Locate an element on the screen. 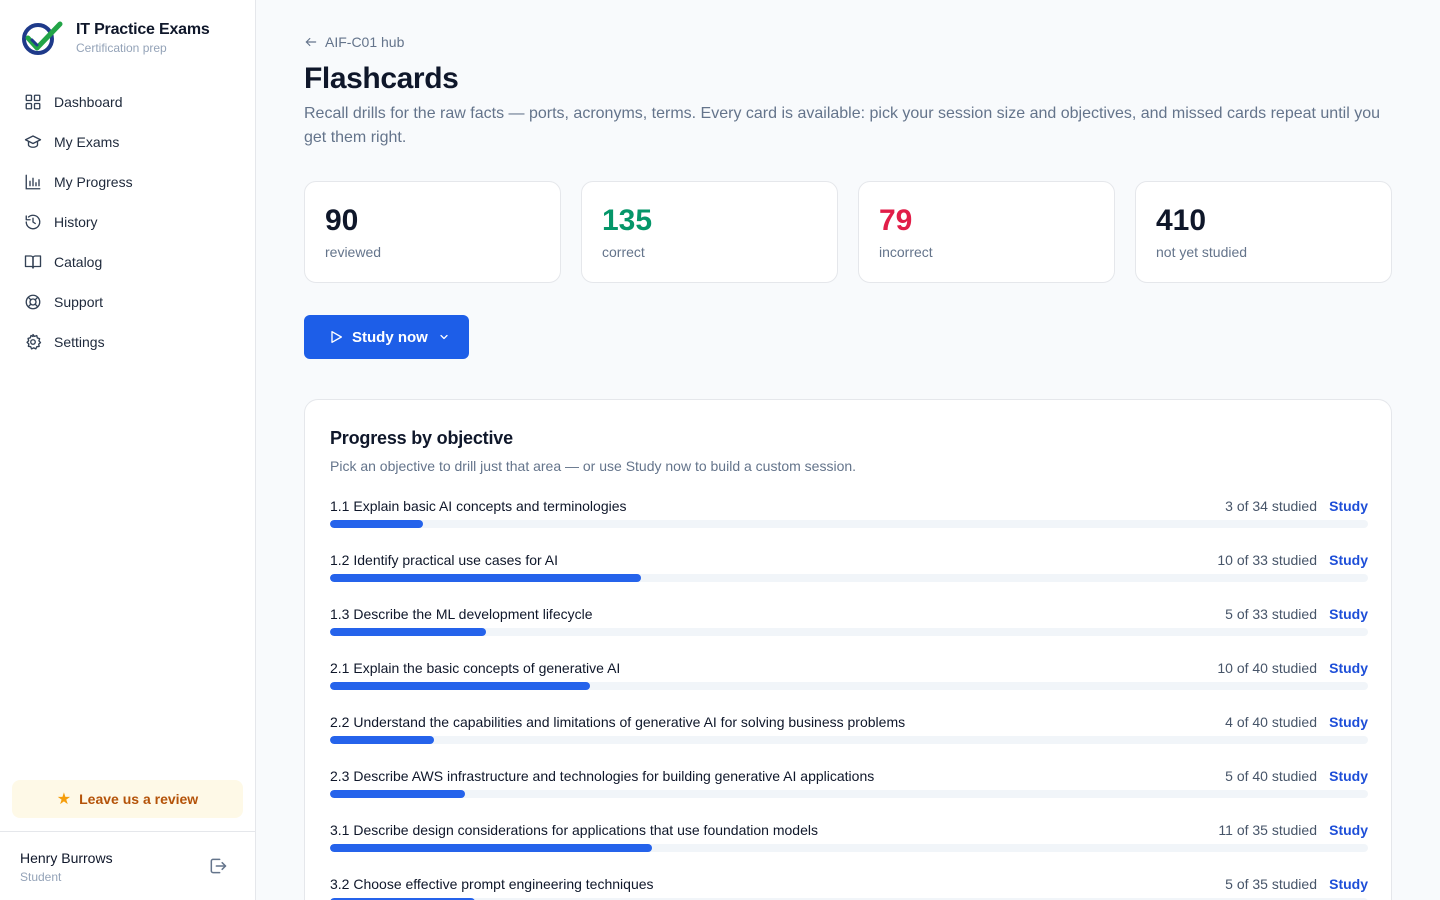 Image resolution: width=1440 pixels, height=900 pixels. sidebar-item-history: History is located at coordinates (128, 222).